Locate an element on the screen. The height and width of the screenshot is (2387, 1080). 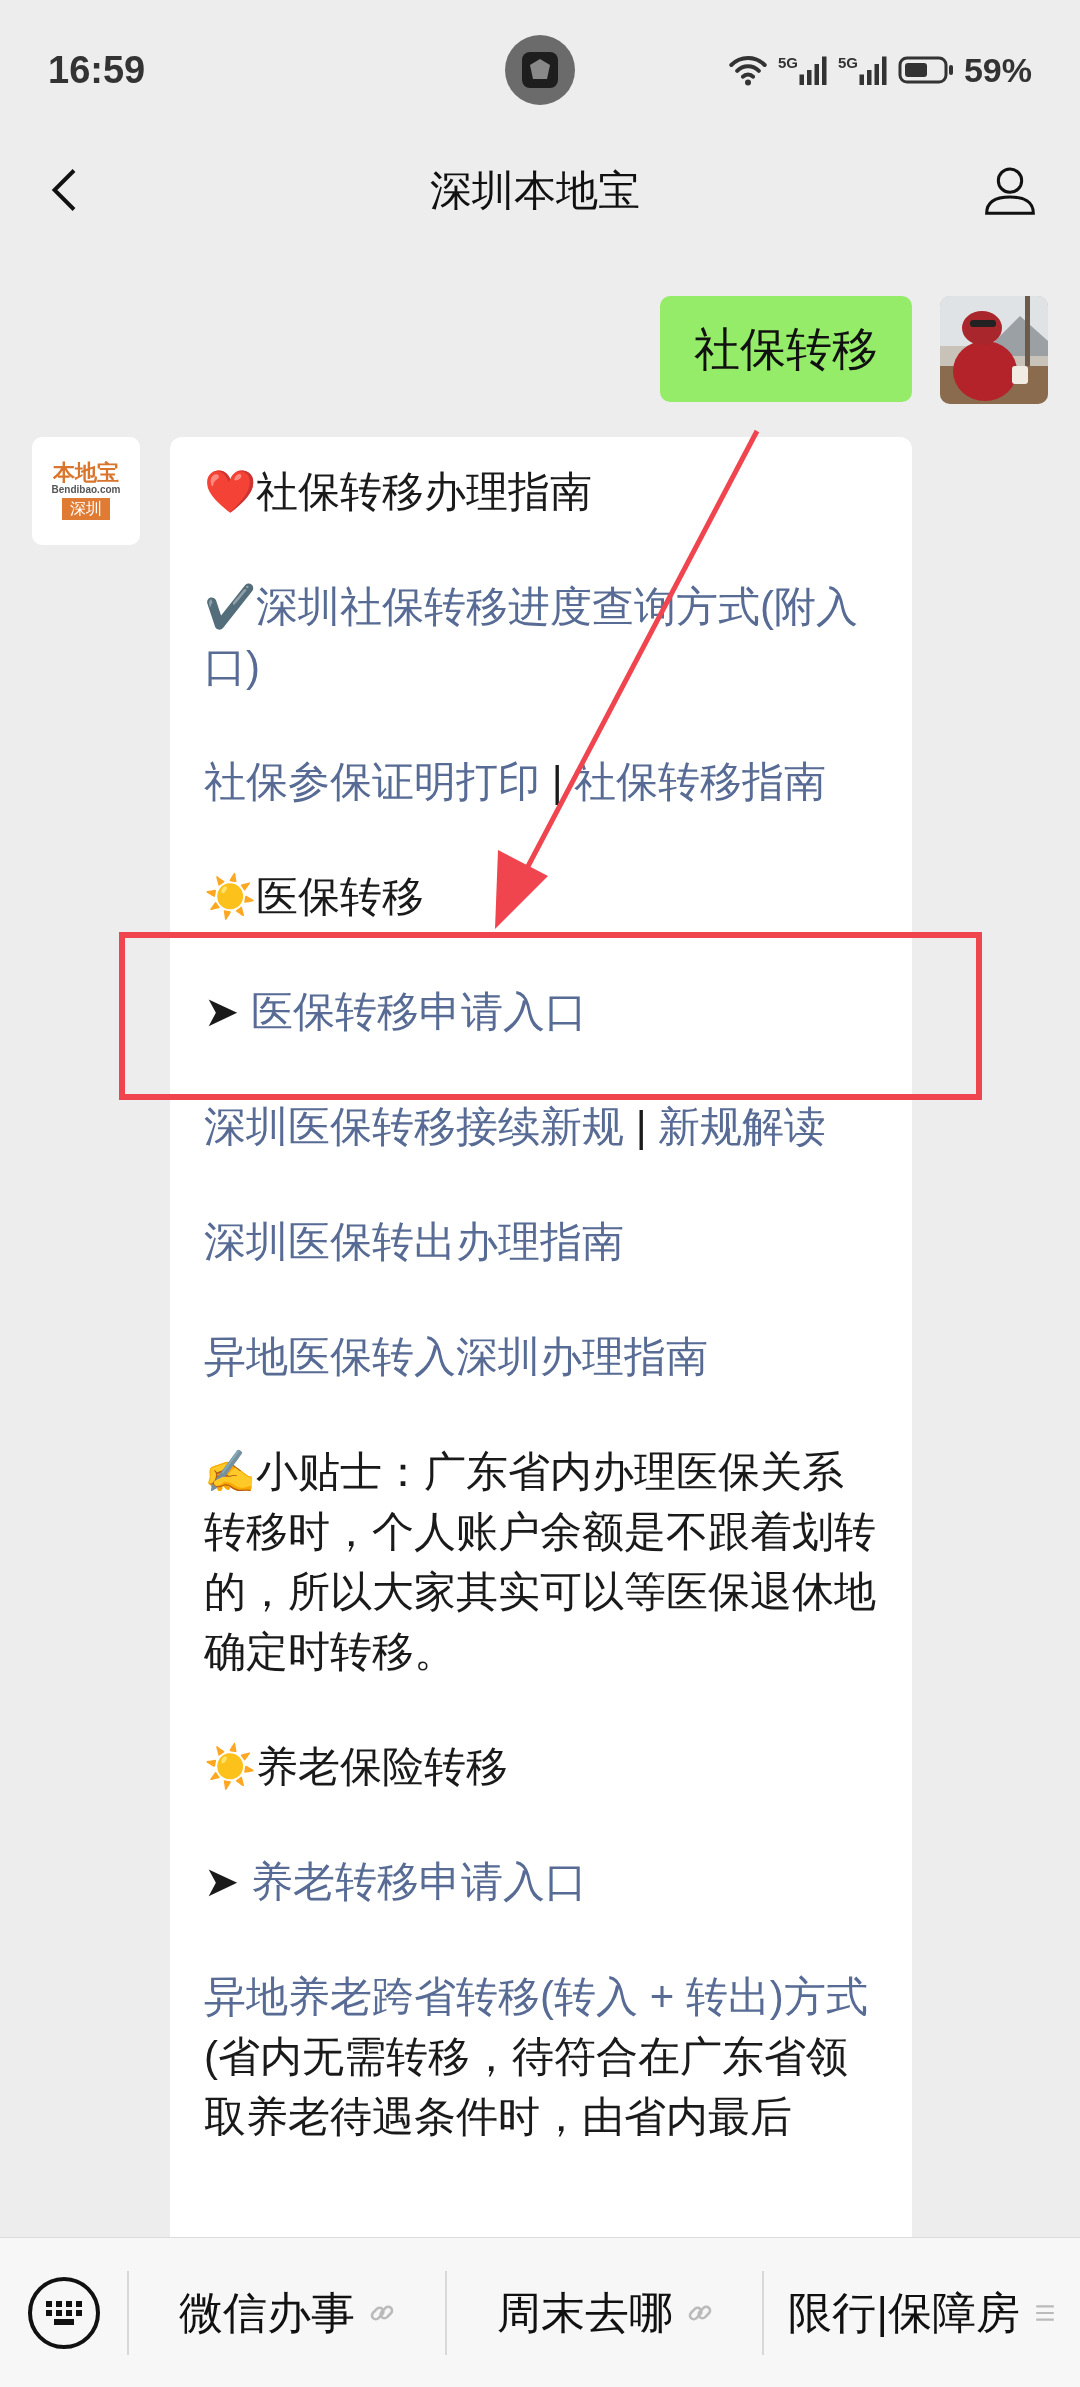
article-link: 医保转移申请入口 is located at coordinates (418, 1011).